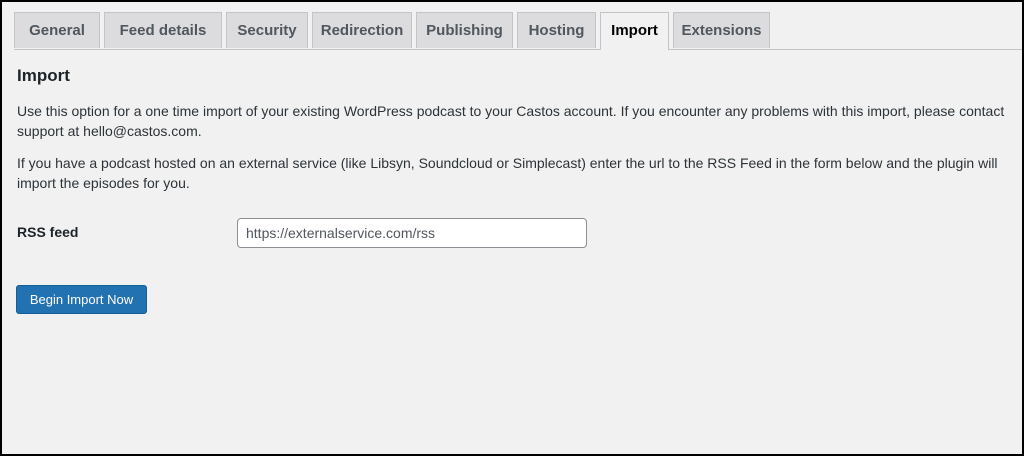 The width and height of the screenshot is (1024, 456). What do you see at coordinates (43, 75) in the screenshot?
I see `section-title: Import` at bounding box center [43, 75].